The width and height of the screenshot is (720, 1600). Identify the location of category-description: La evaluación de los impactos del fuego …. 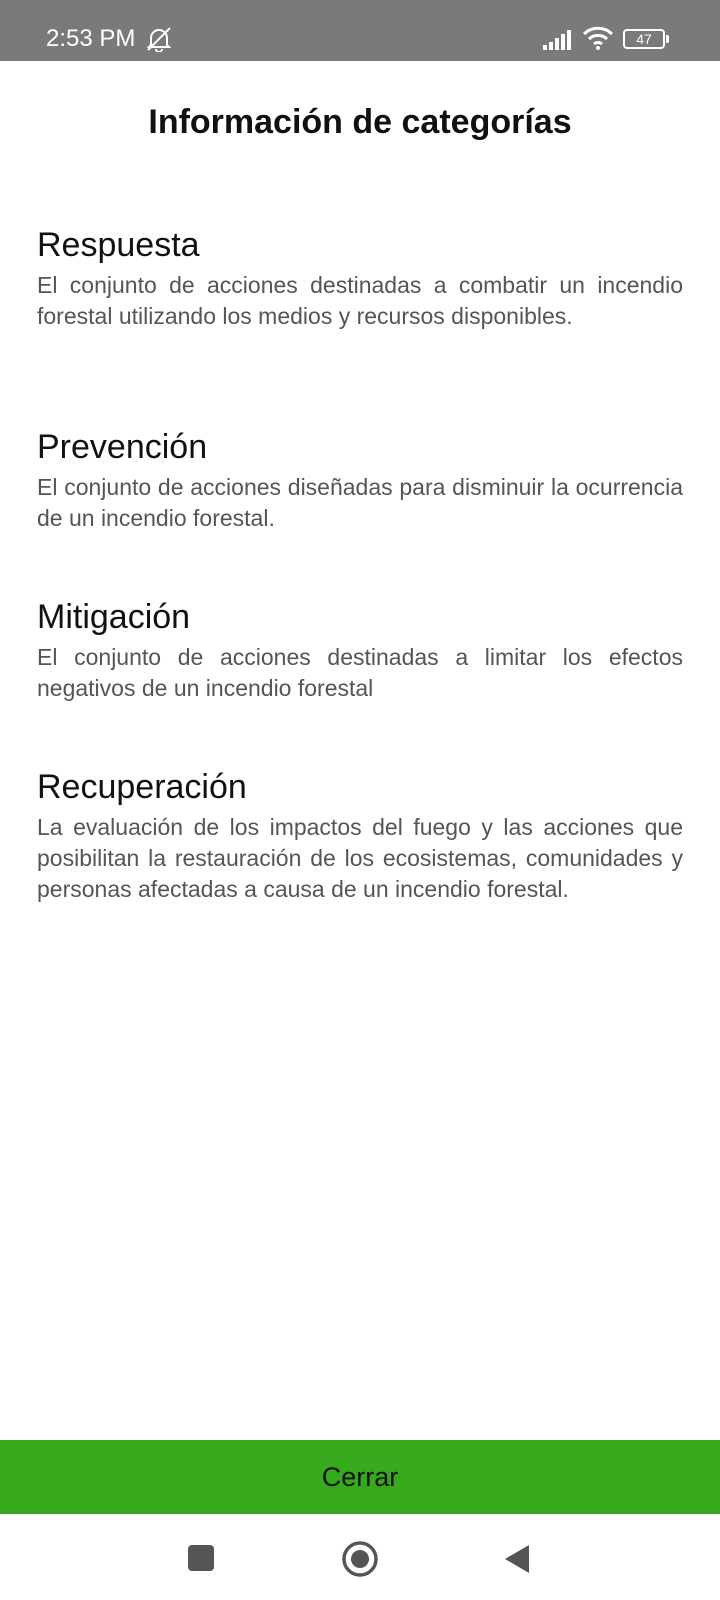
(360, 858).